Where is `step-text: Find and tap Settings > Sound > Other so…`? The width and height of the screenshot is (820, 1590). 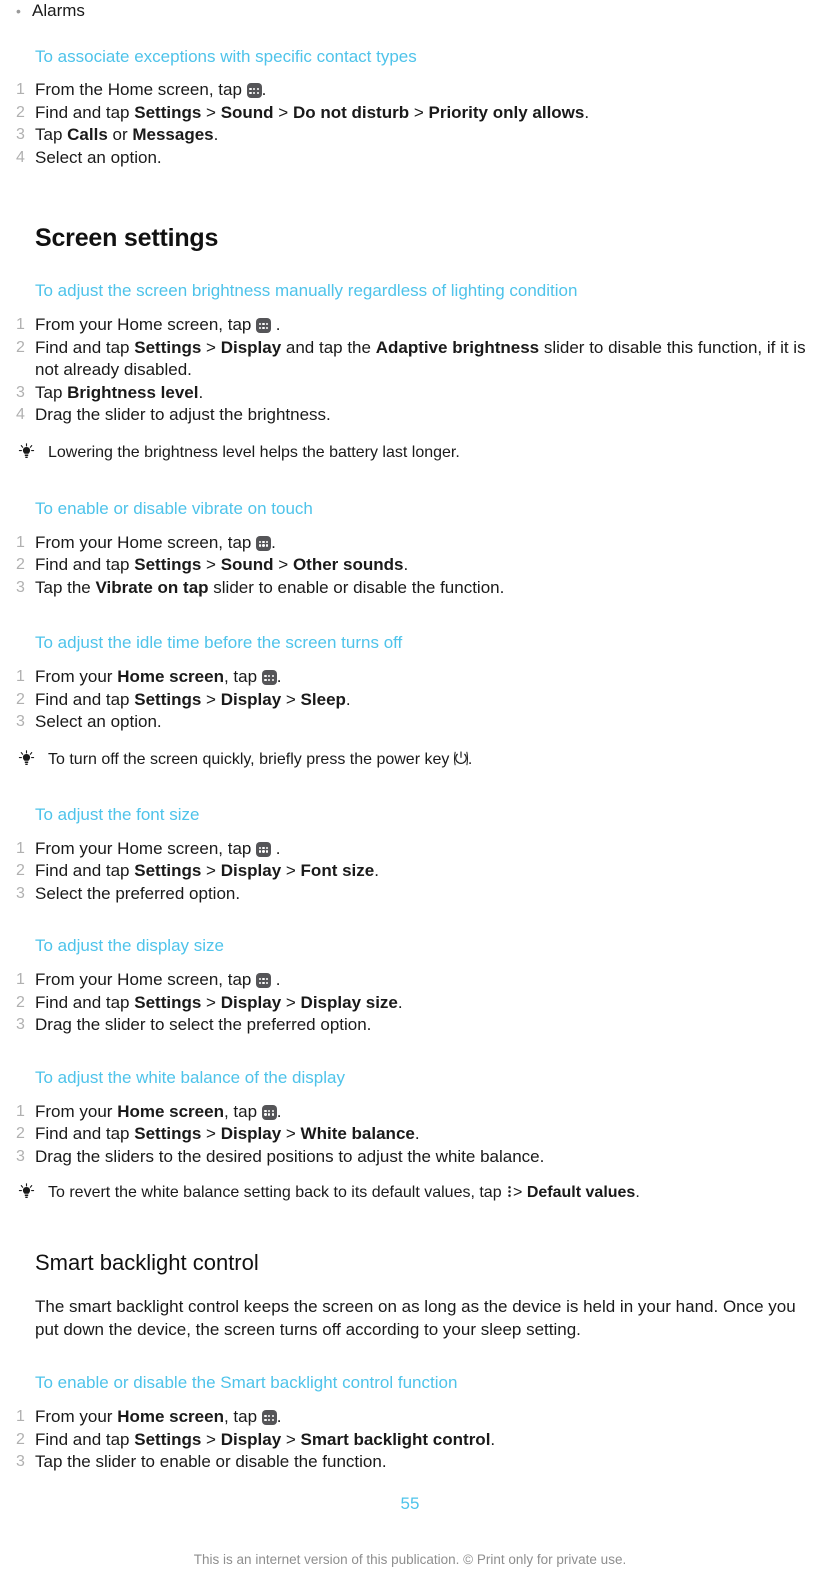 step-text: Find and tap Settings > Sound > Other so… is located at coordinates (427, 565).